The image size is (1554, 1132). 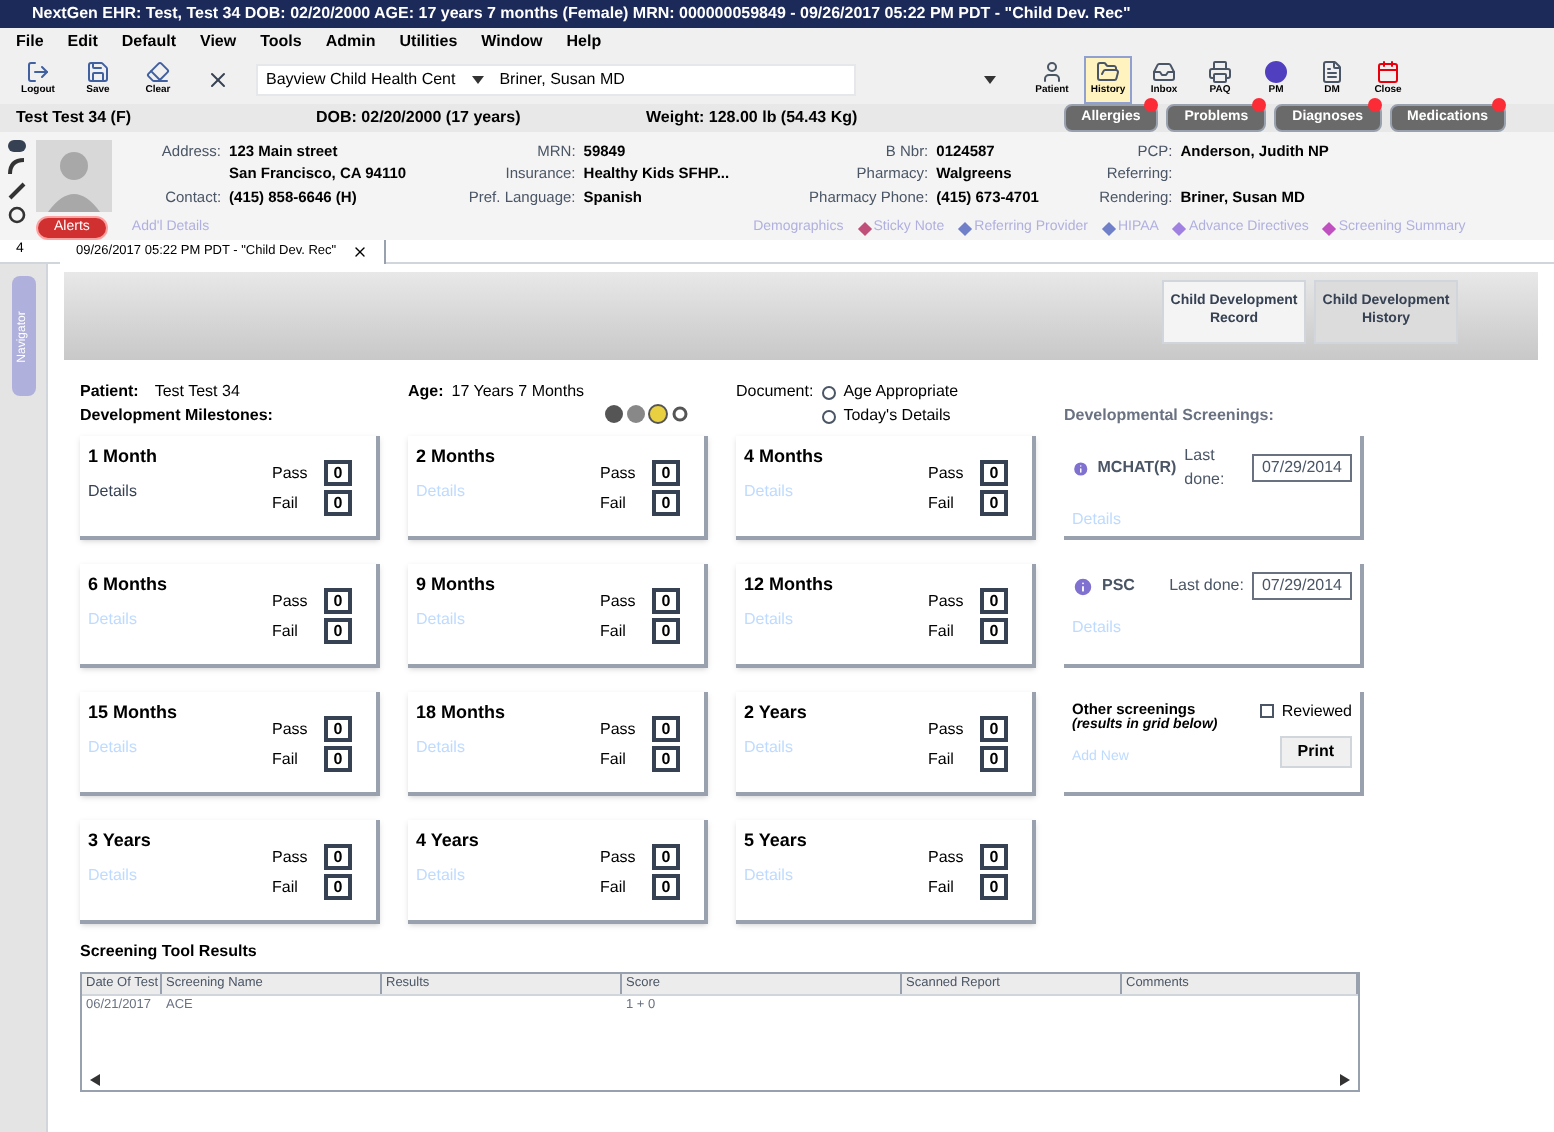 I want to click on print-button: Print, so click(x=1315, y=752).